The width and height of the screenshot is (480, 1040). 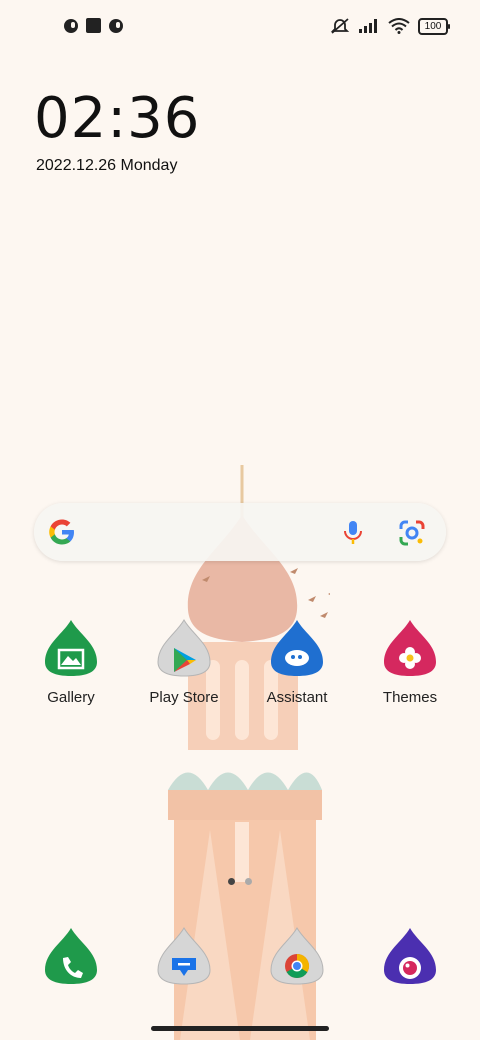 I want to click on mic-icon, so click(x=353, y=532).